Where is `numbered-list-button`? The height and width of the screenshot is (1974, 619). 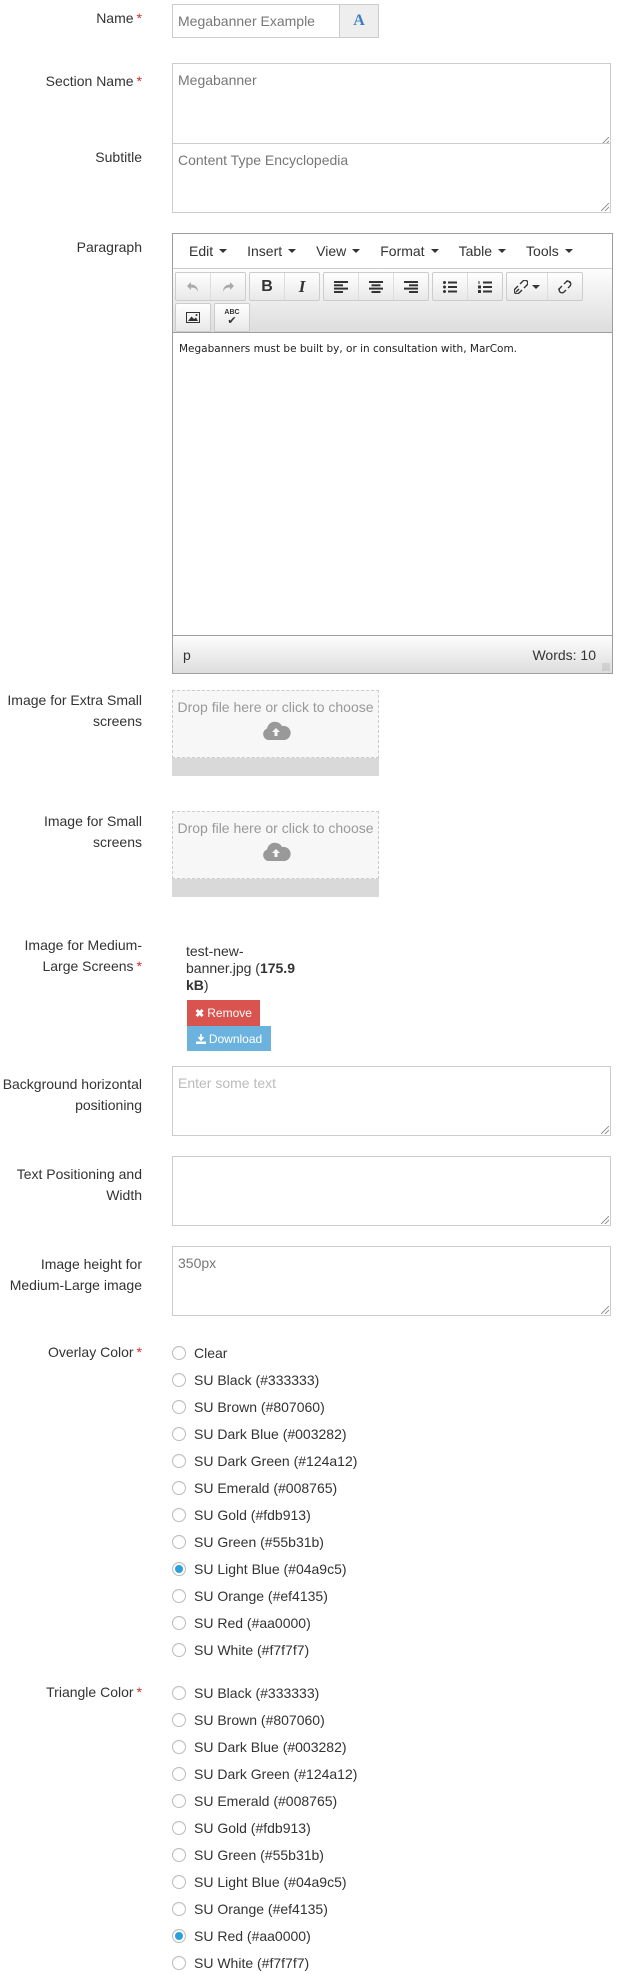 numbered-list-button is located at coordinates (485, 286).